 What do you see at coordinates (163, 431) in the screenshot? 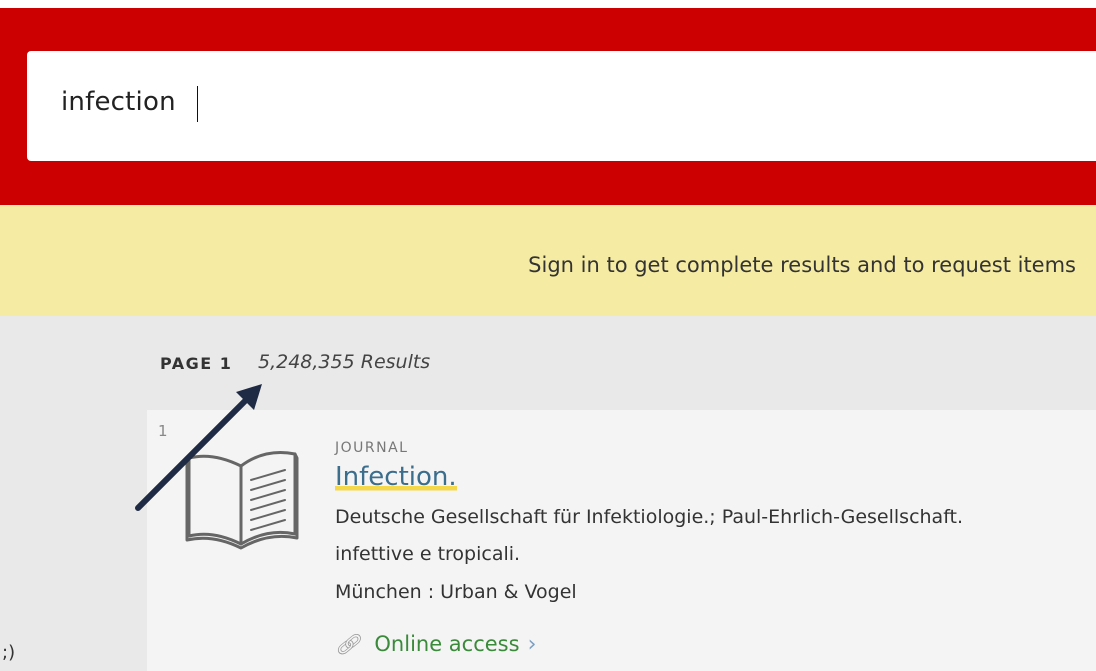
I see `result-index: 1` at bounding box center [163, 431].